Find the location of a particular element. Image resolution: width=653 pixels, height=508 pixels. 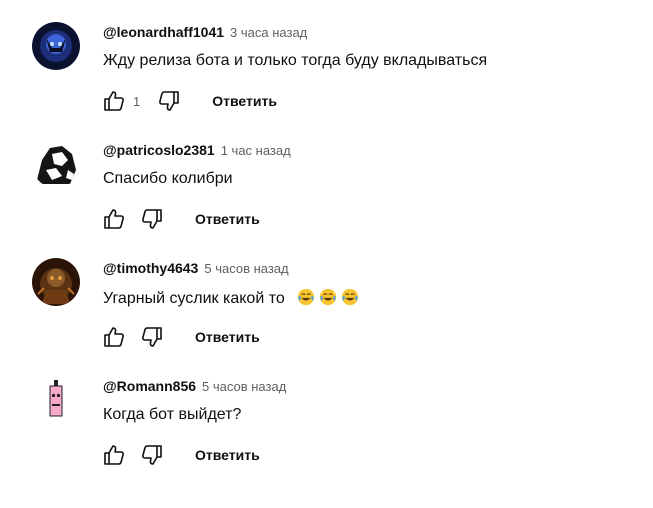

comment-text: Когда бот выйдет? is located at coordinates (172, 414).